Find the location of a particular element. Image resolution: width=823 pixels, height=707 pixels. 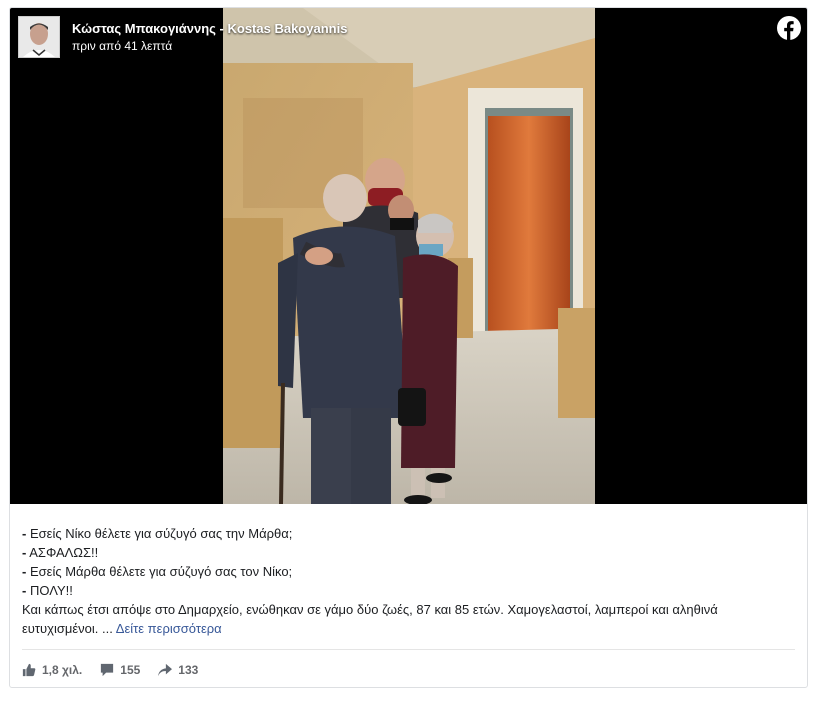

share-arrow-icon is located at coordinates (165, 670).